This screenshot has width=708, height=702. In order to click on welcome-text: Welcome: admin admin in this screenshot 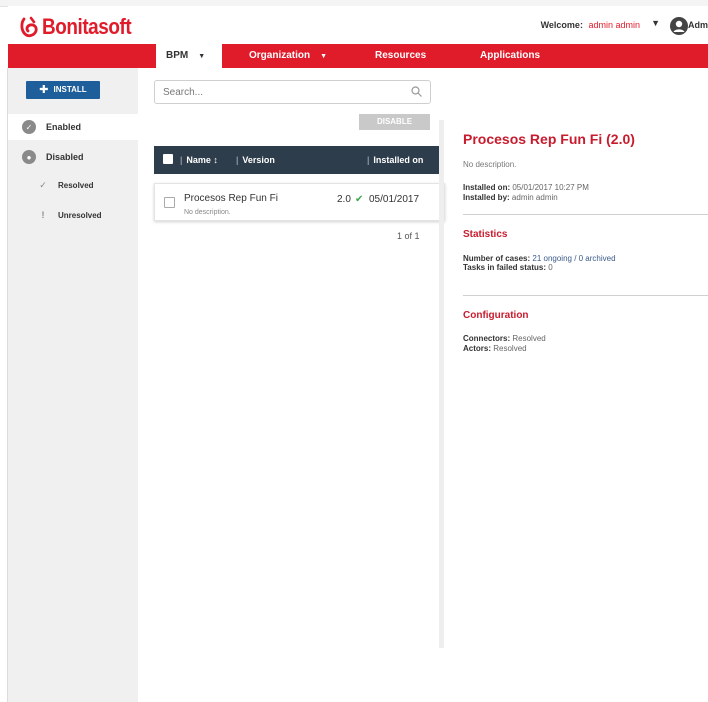, I will do `click(590, 25)`.